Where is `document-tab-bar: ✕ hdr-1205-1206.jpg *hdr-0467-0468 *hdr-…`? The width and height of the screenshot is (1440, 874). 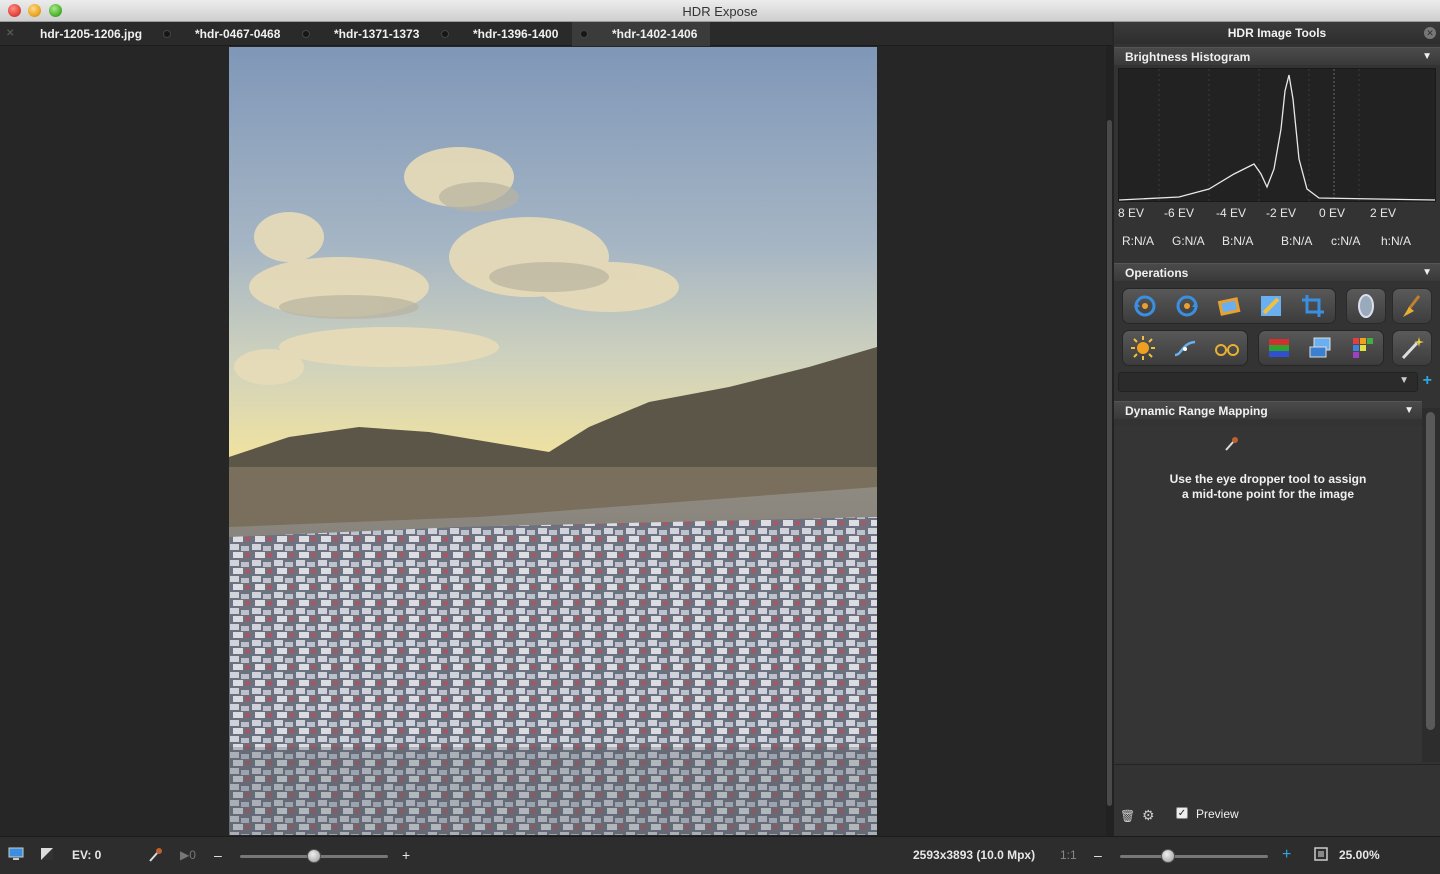 document-tab-bar: ✕ hdr-1205-1206.jpg *hdr-0467-0468 *hdr-… is located at coordinates (556, 34).